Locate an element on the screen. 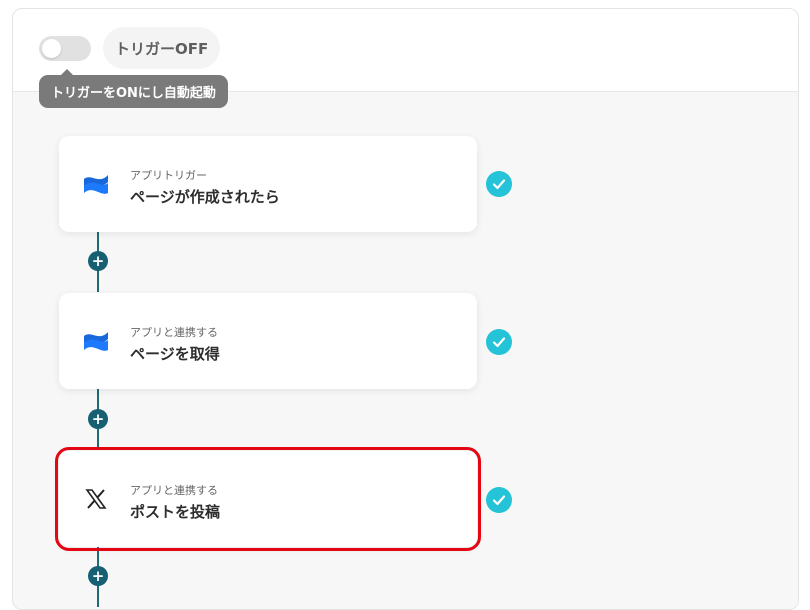  trigger-status-label: トリガーOFF is located at coordinates (162, 48).